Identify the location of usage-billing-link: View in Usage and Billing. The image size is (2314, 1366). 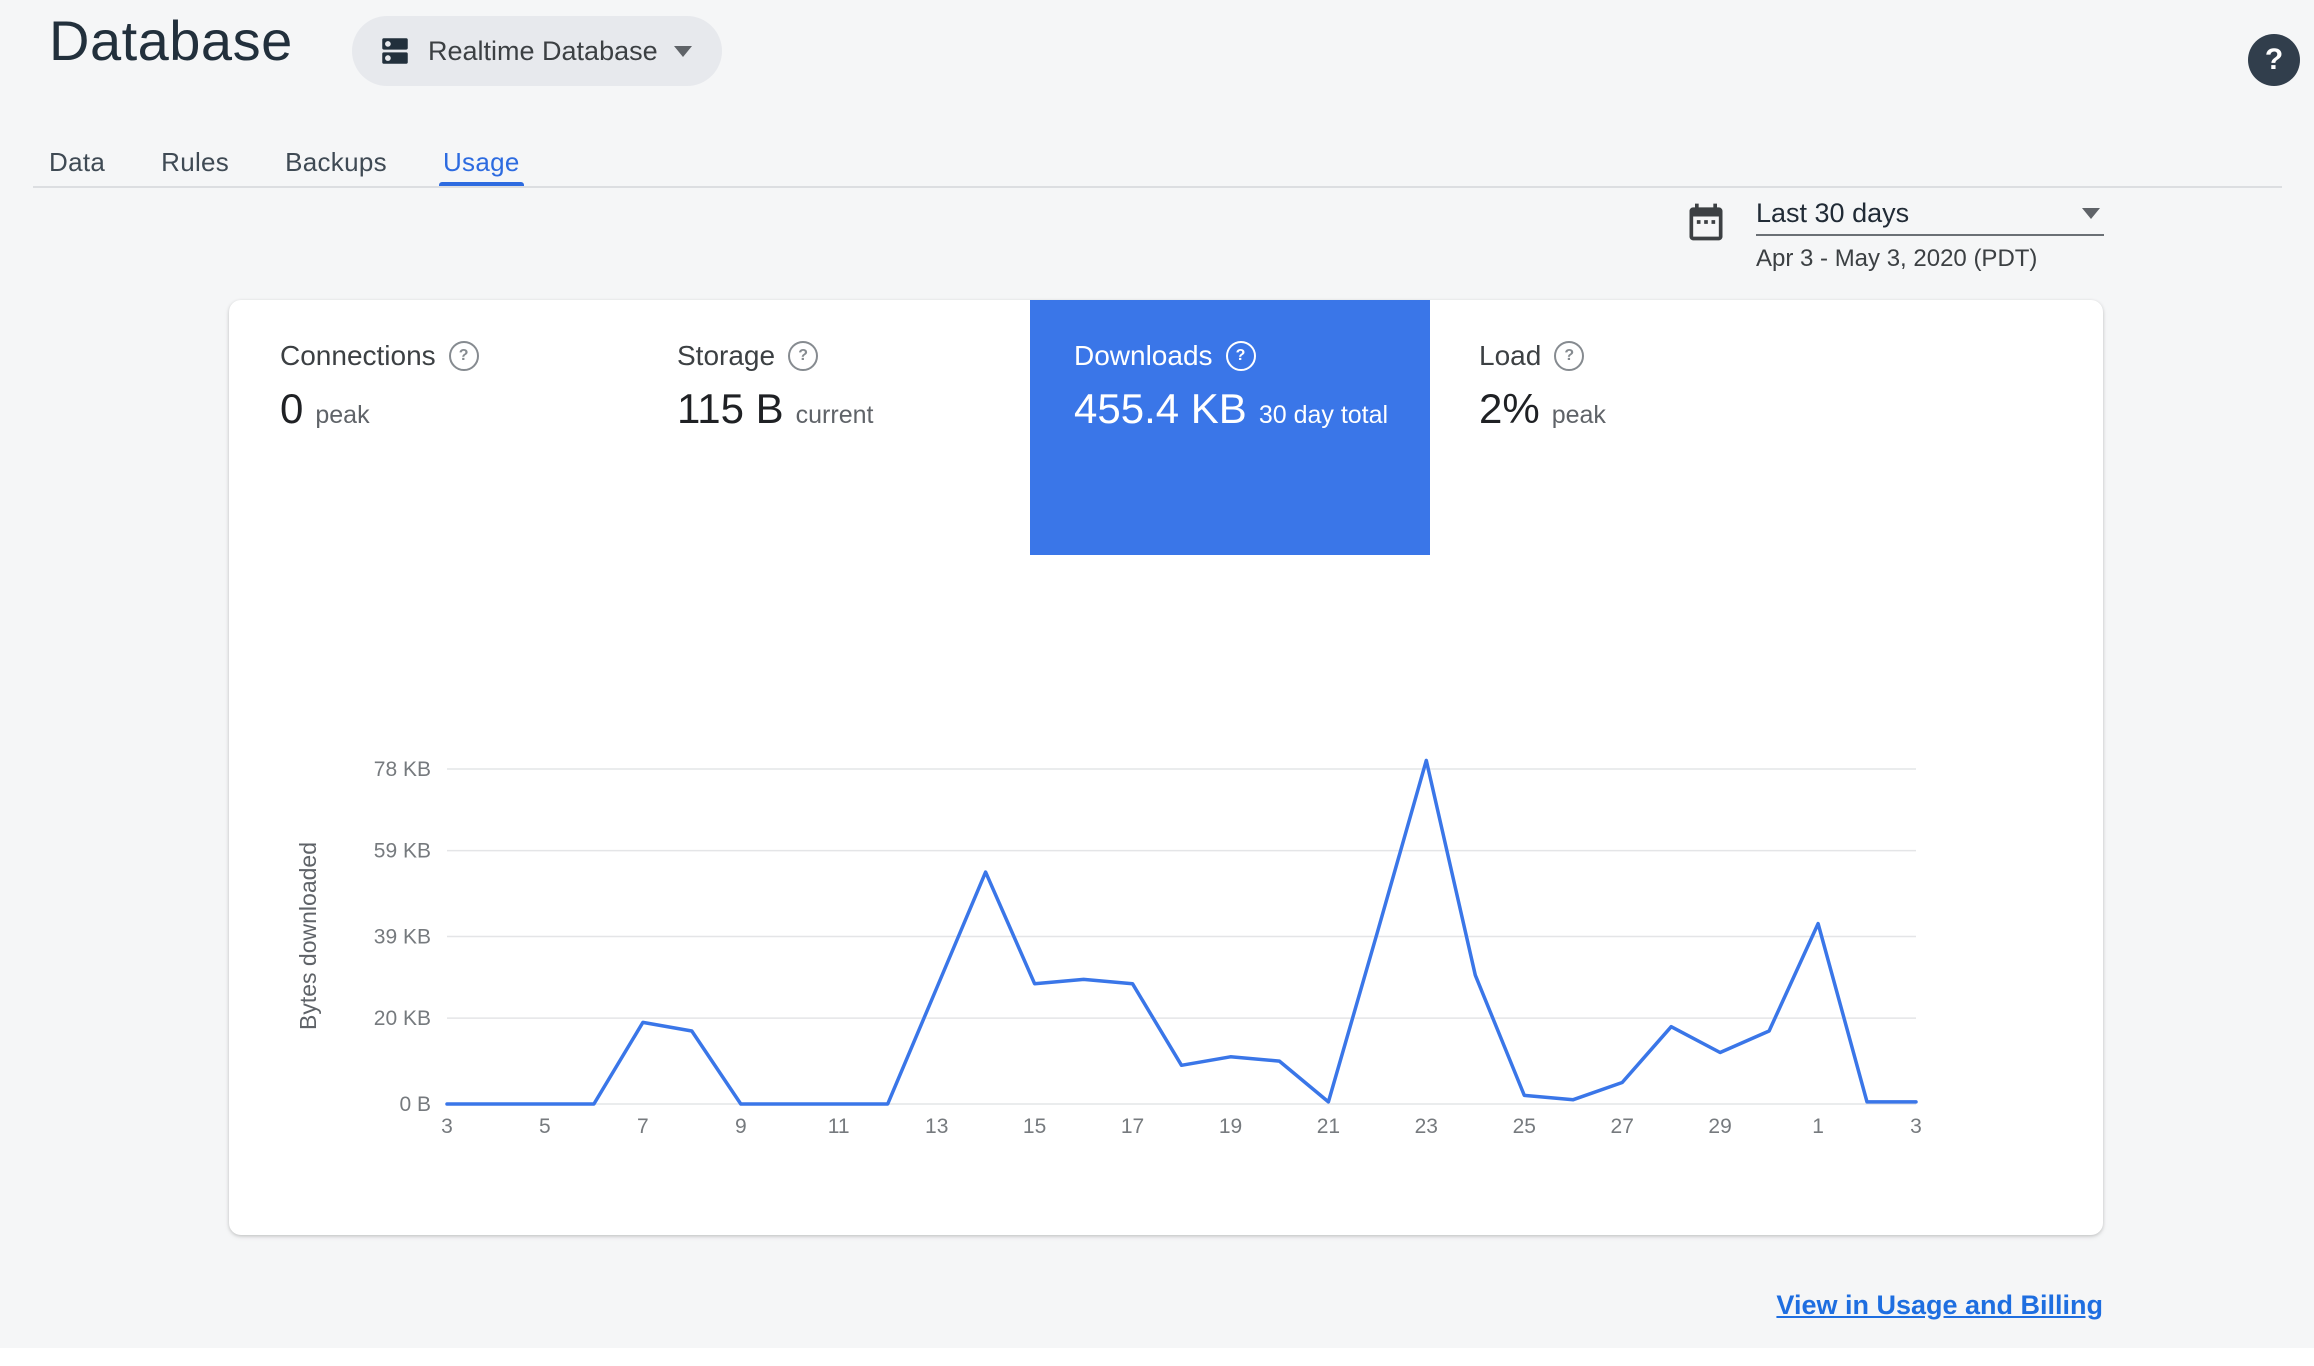
(1939, 1305).